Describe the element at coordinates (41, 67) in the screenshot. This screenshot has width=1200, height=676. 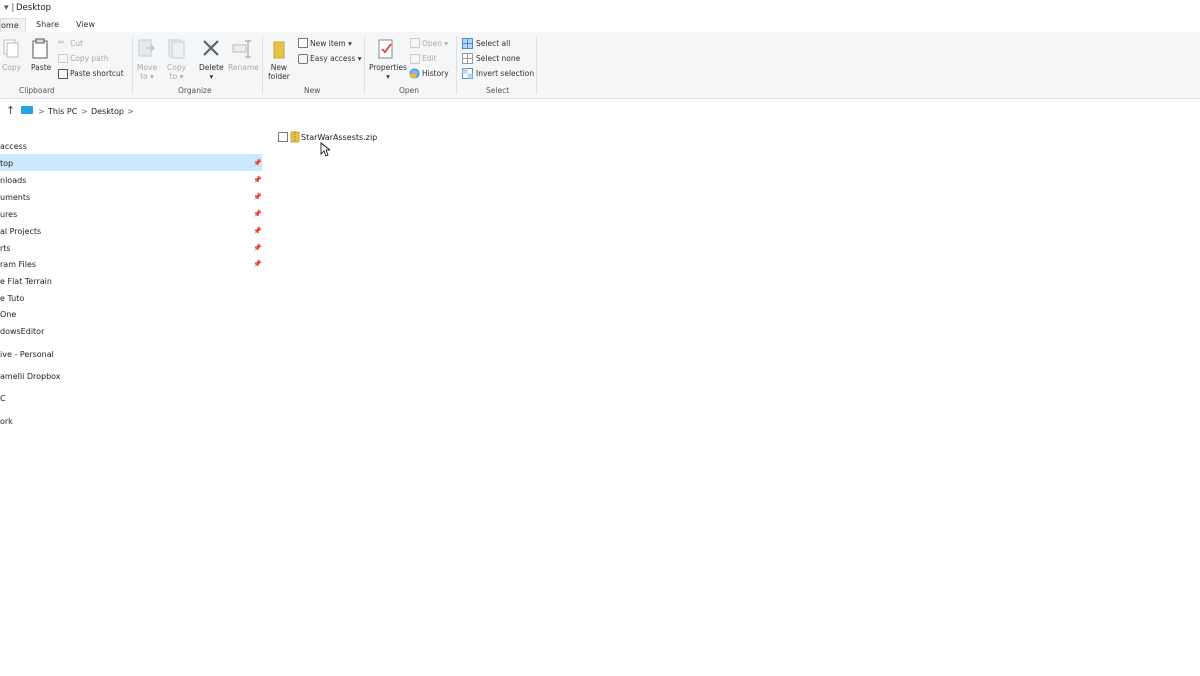
I see `paste-button: Paste` at that location.